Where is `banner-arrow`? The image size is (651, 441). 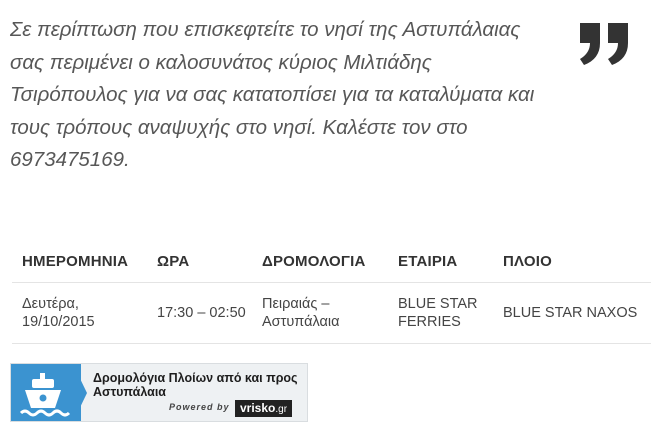 banner-arrow is located at coordinates (80, 392).